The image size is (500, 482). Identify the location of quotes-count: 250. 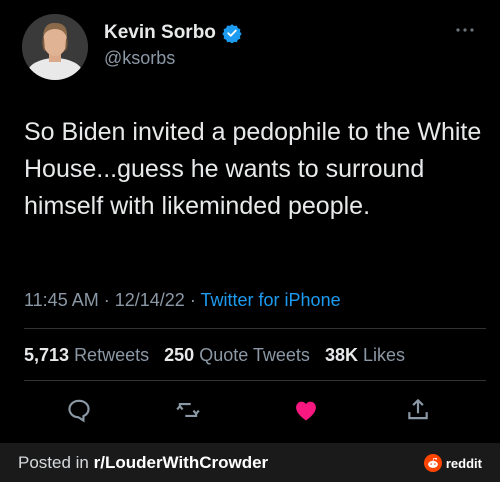
(179, 355).